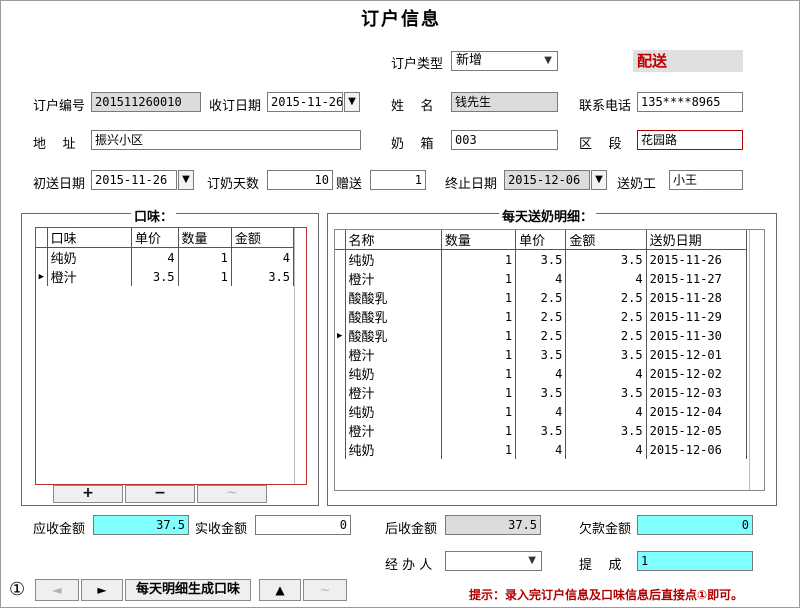 This screenshot has width=800, height=608. I want to click on end-date-dropdown: ▼, so click(599, 180).